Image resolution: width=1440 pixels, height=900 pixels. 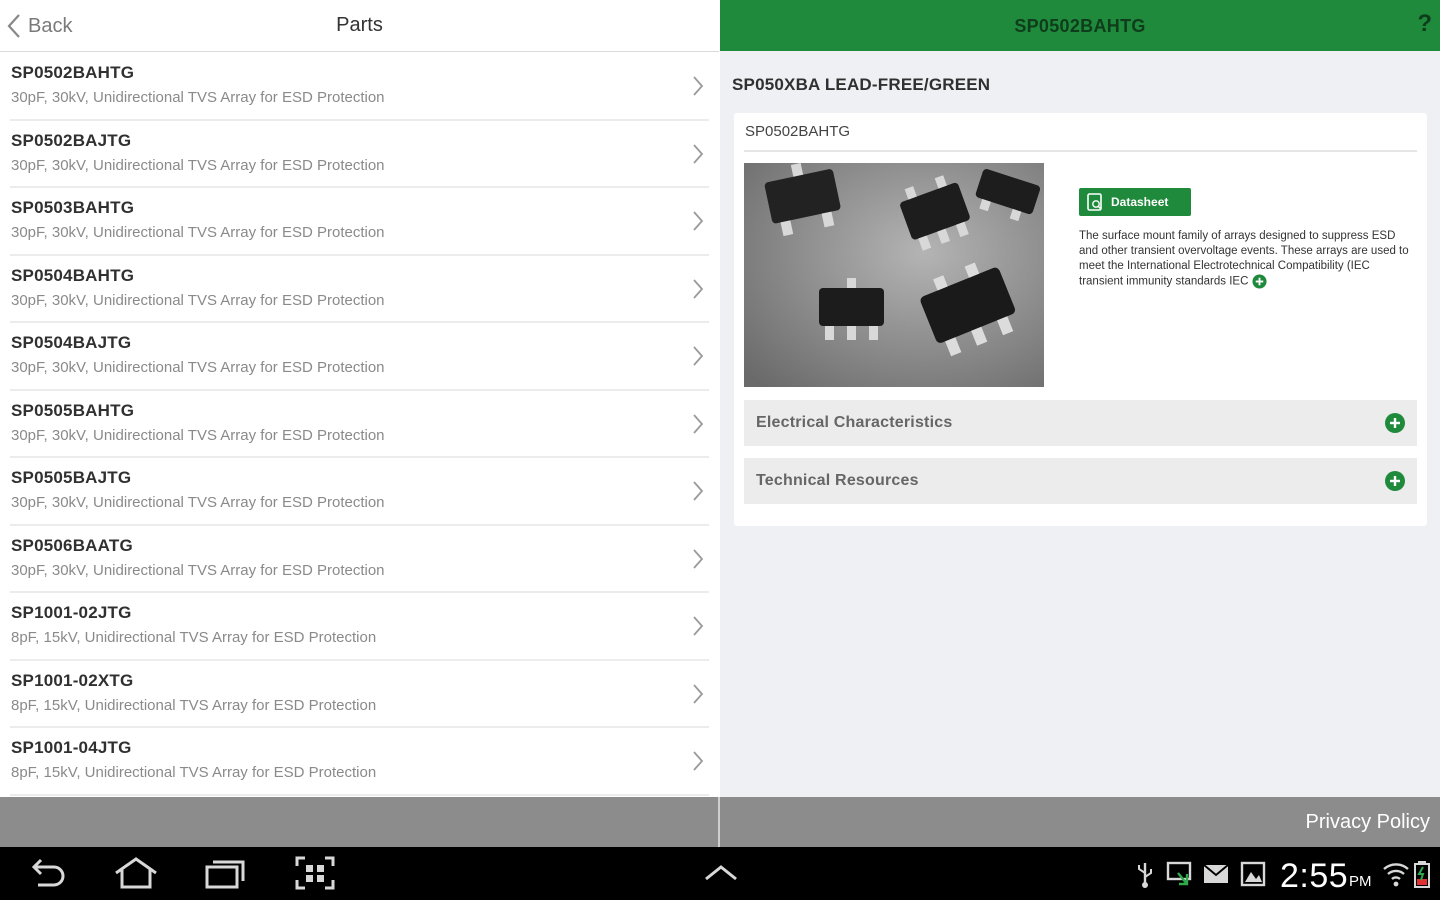 What do you see at coordinates (73, 207) in the screenshot?
I see `part-name: SP0503BAHTG` at bounding box center [73, 207].